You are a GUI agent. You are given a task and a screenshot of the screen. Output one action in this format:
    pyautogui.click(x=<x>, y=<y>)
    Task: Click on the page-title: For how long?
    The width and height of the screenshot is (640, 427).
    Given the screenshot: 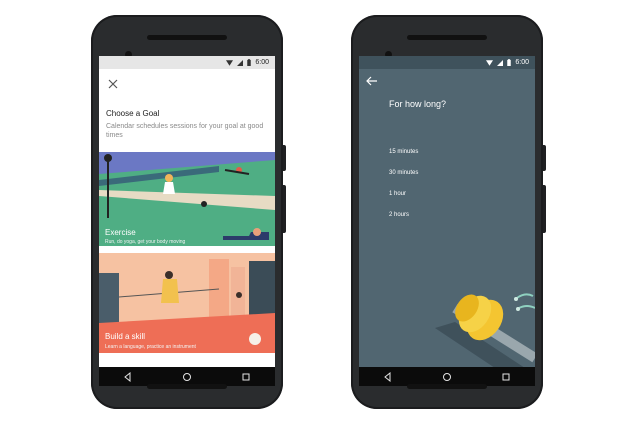 What is the action you would take?
    pyautogui.click(x=418, y=104)
    